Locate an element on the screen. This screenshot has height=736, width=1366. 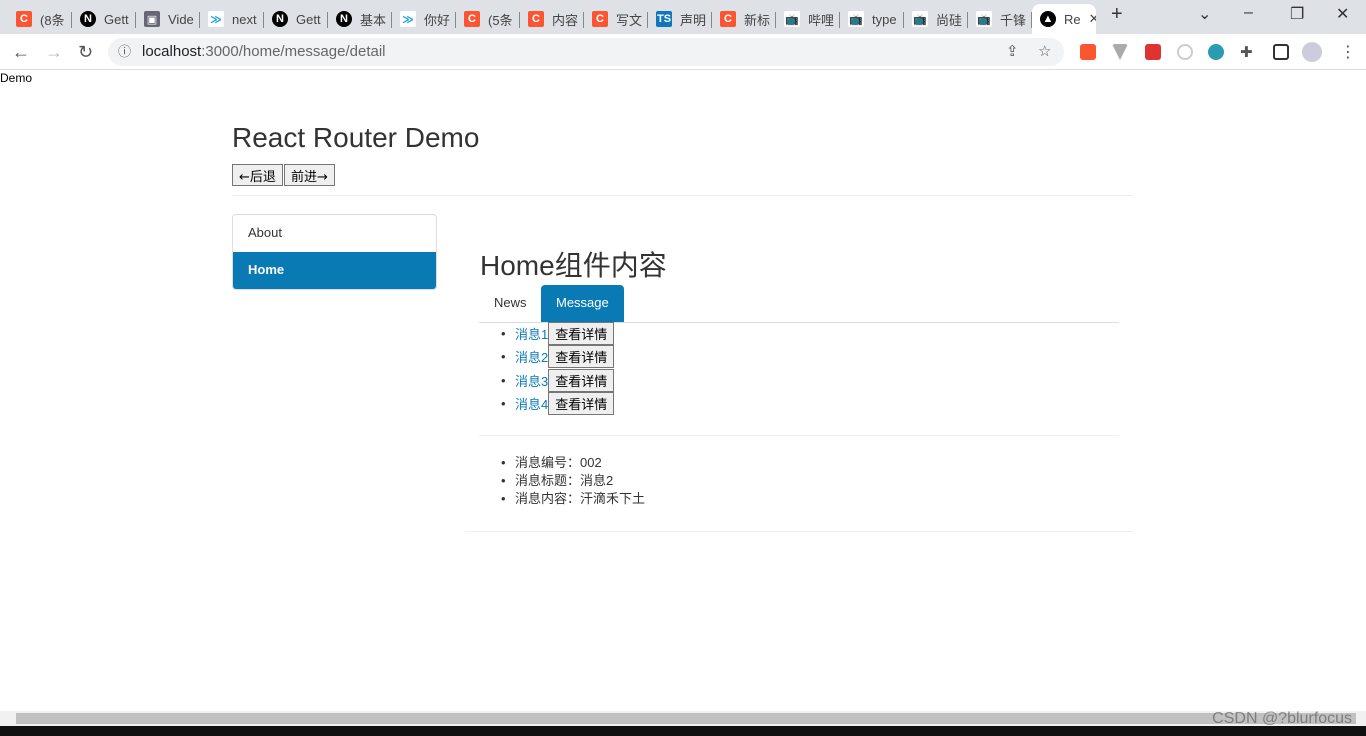
csdn-extension-icon is located at coordinates (1088, 52).